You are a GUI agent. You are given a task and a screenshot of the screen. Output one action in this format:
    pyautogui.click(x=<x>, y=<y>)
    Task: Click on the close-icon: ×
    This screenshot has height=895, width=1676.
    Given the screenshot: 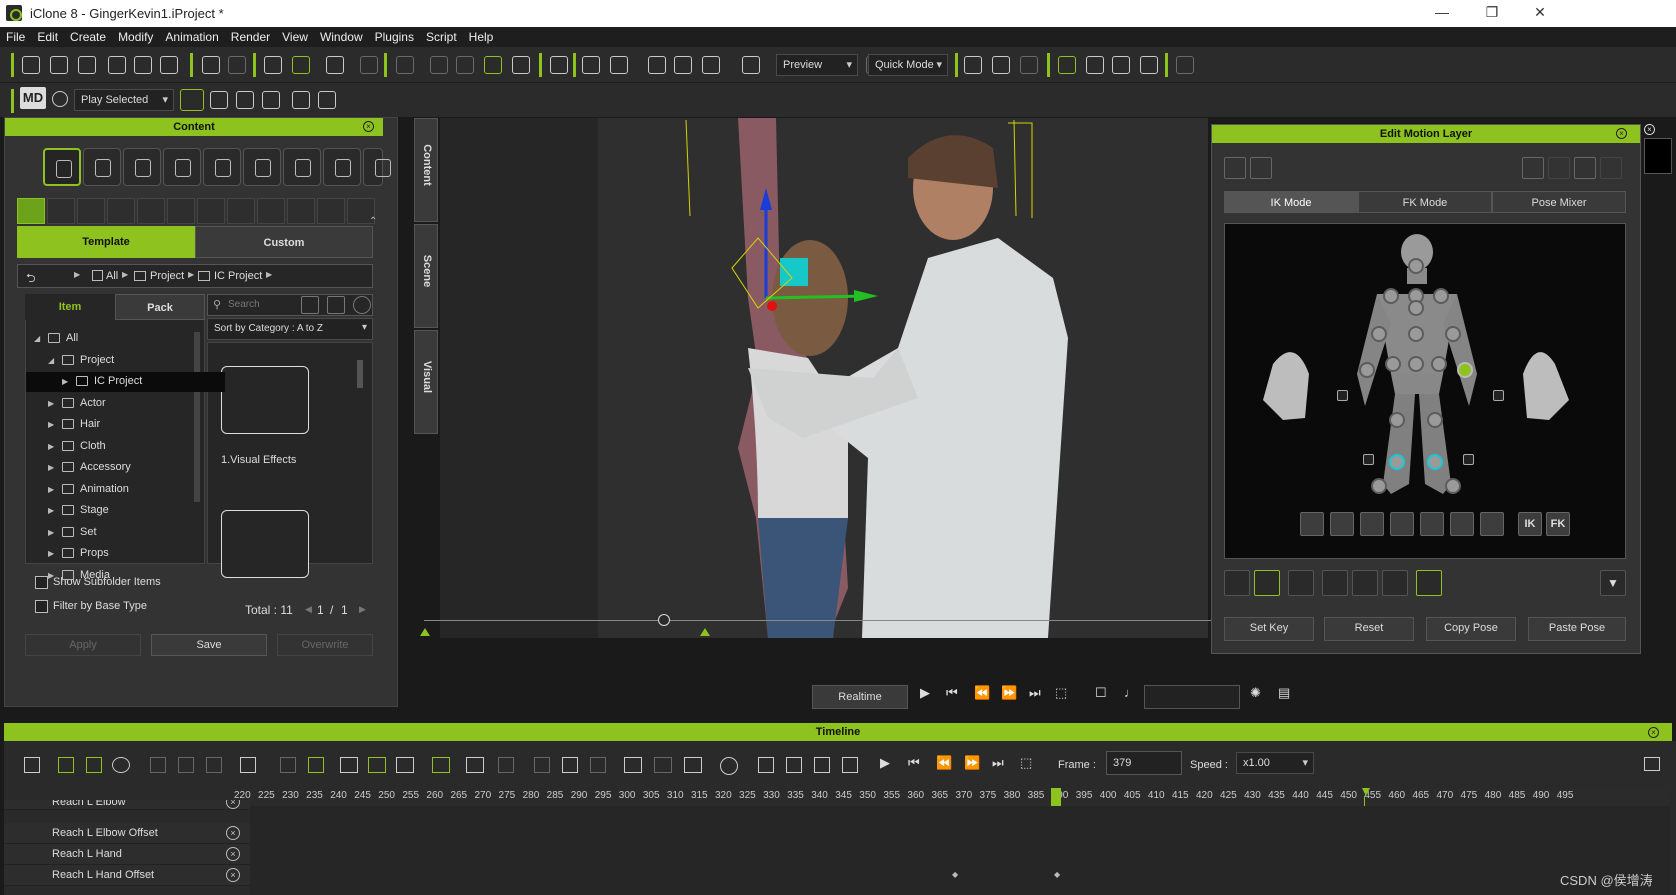 What is the action you would take?
    pyautogui.click(x=1653, y=732)
    